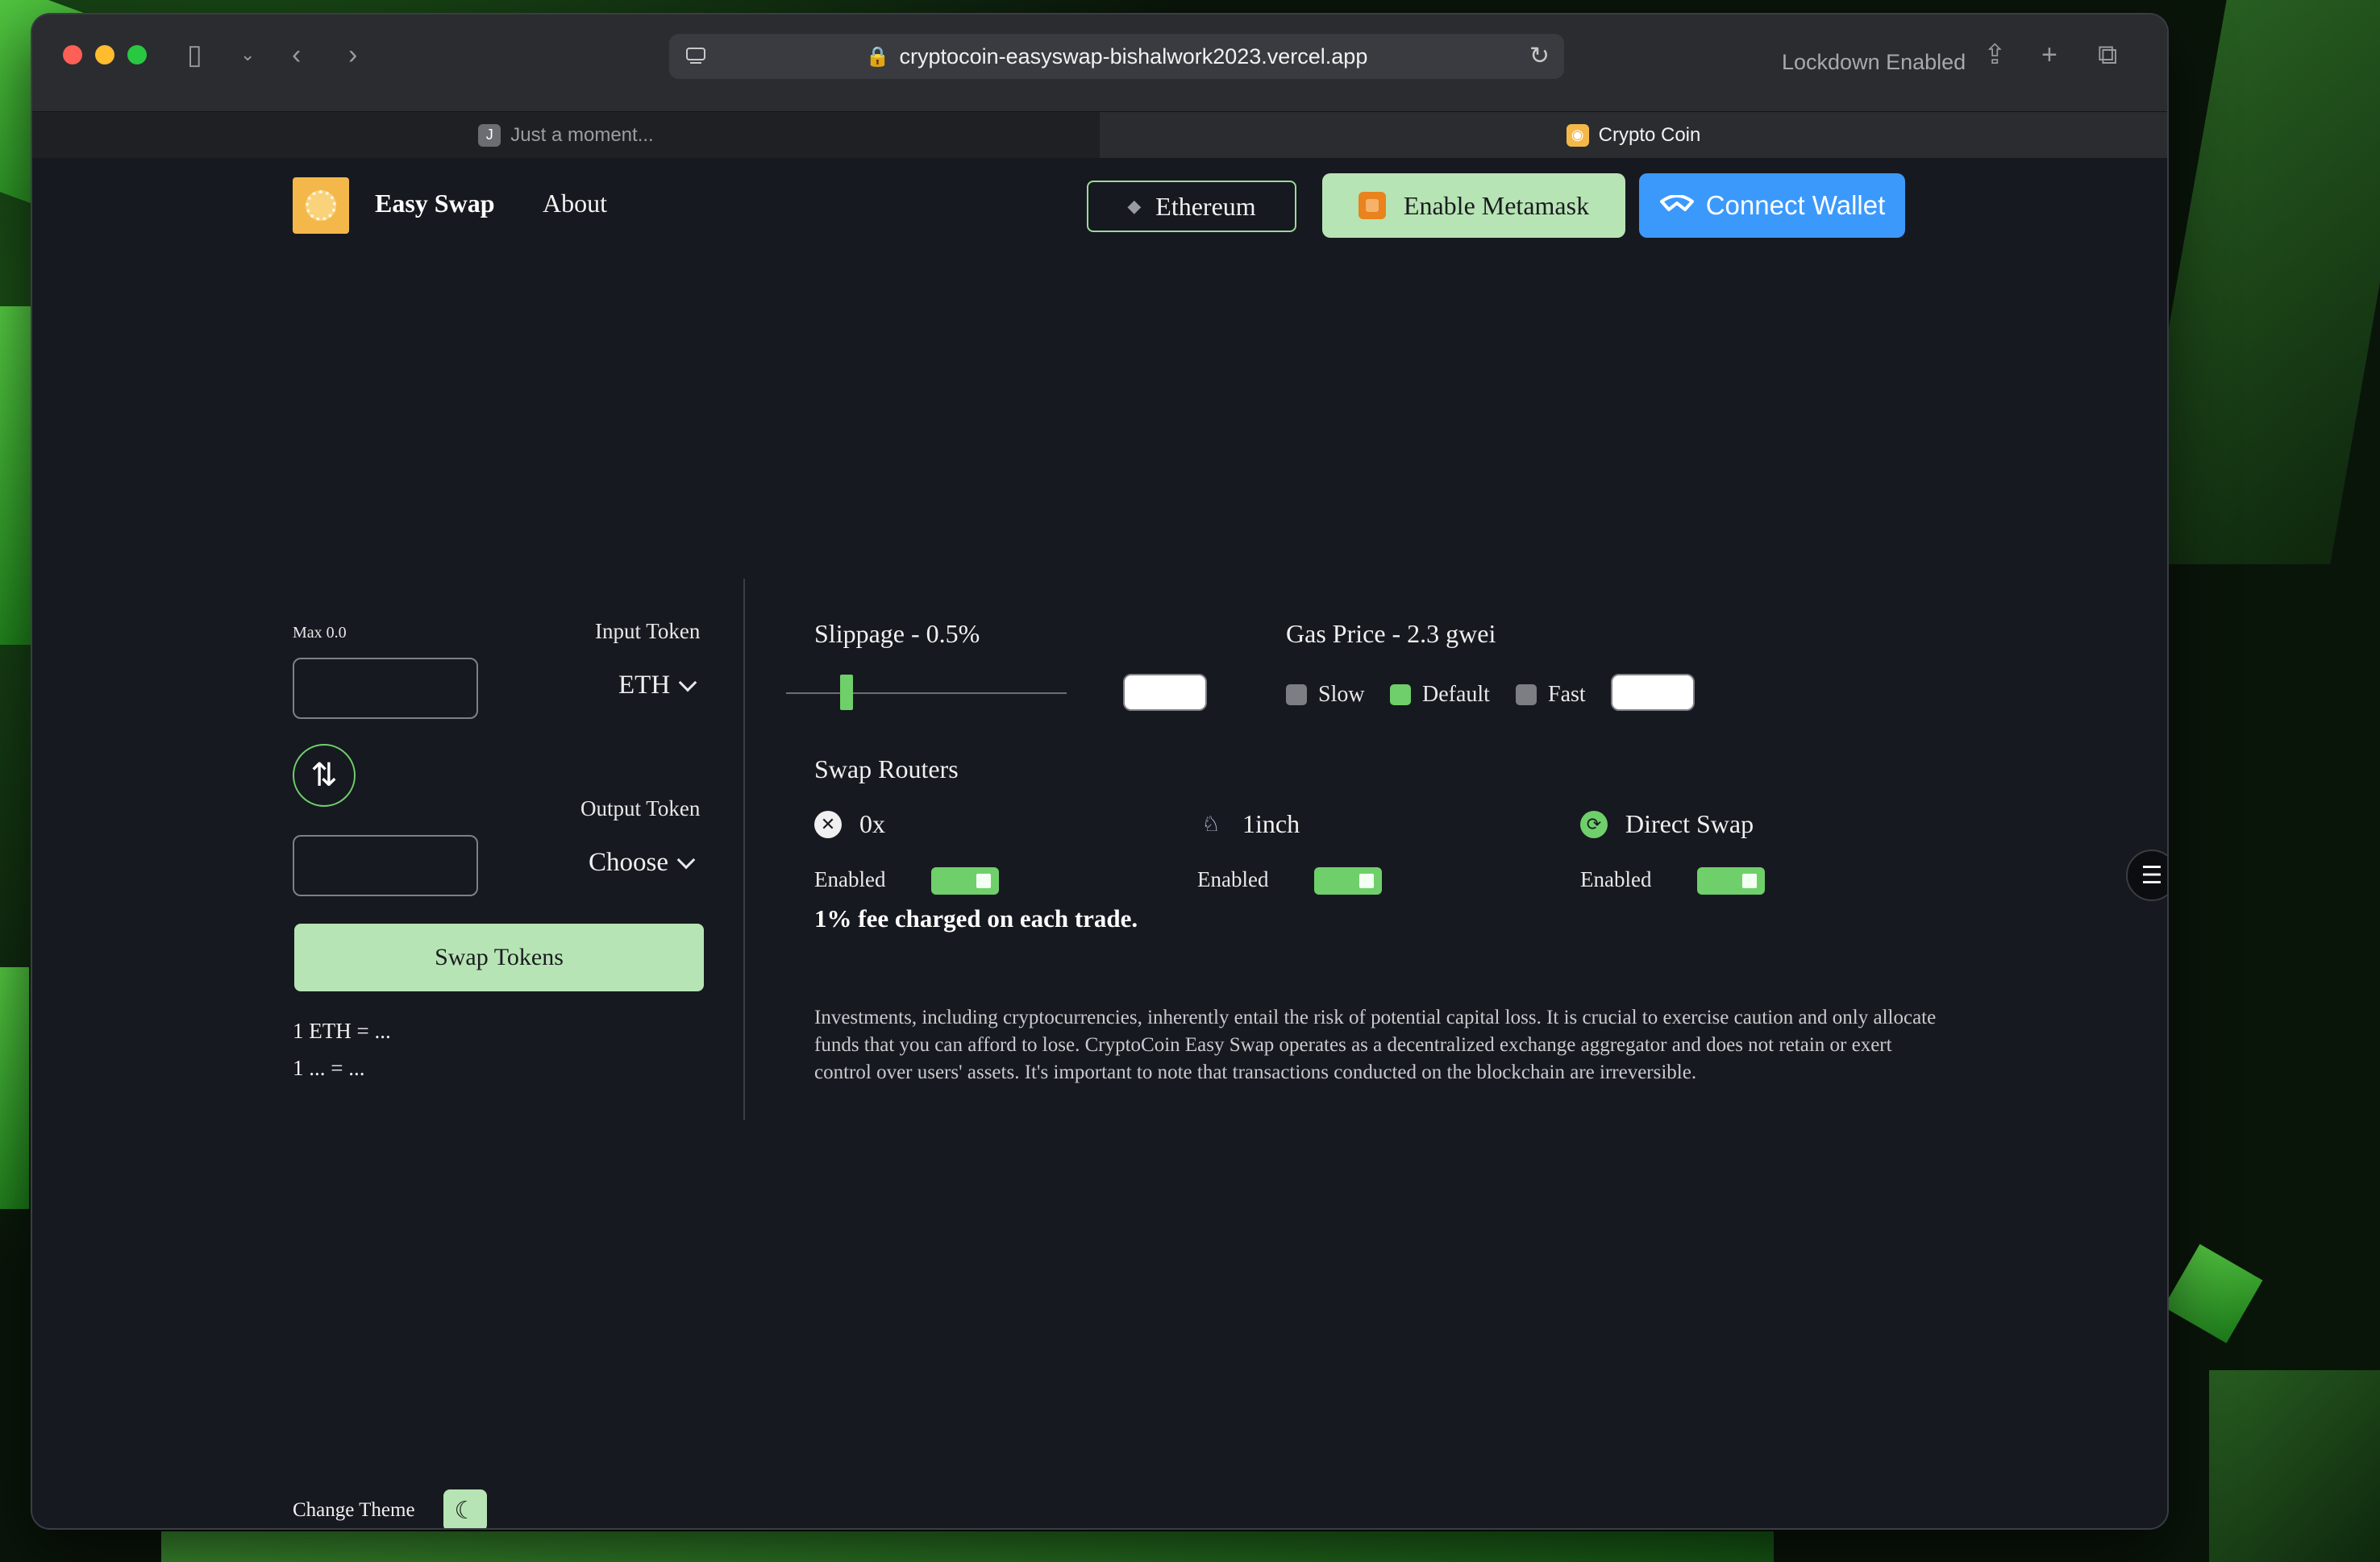 This screenshot has width=2380, height=1562. I want to click on brand-name: Easy Swap, so click(435, 203).